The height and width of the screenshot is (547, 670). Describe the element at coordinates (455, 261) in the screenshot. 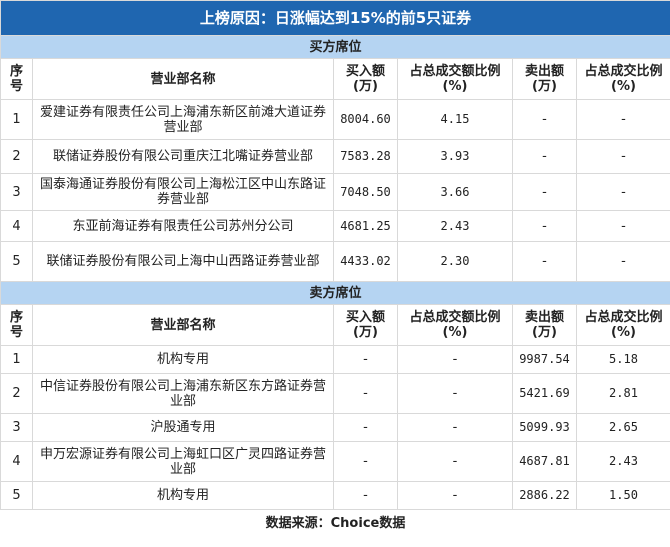

I see `buy-ratio-cell: 2.30` at that location.